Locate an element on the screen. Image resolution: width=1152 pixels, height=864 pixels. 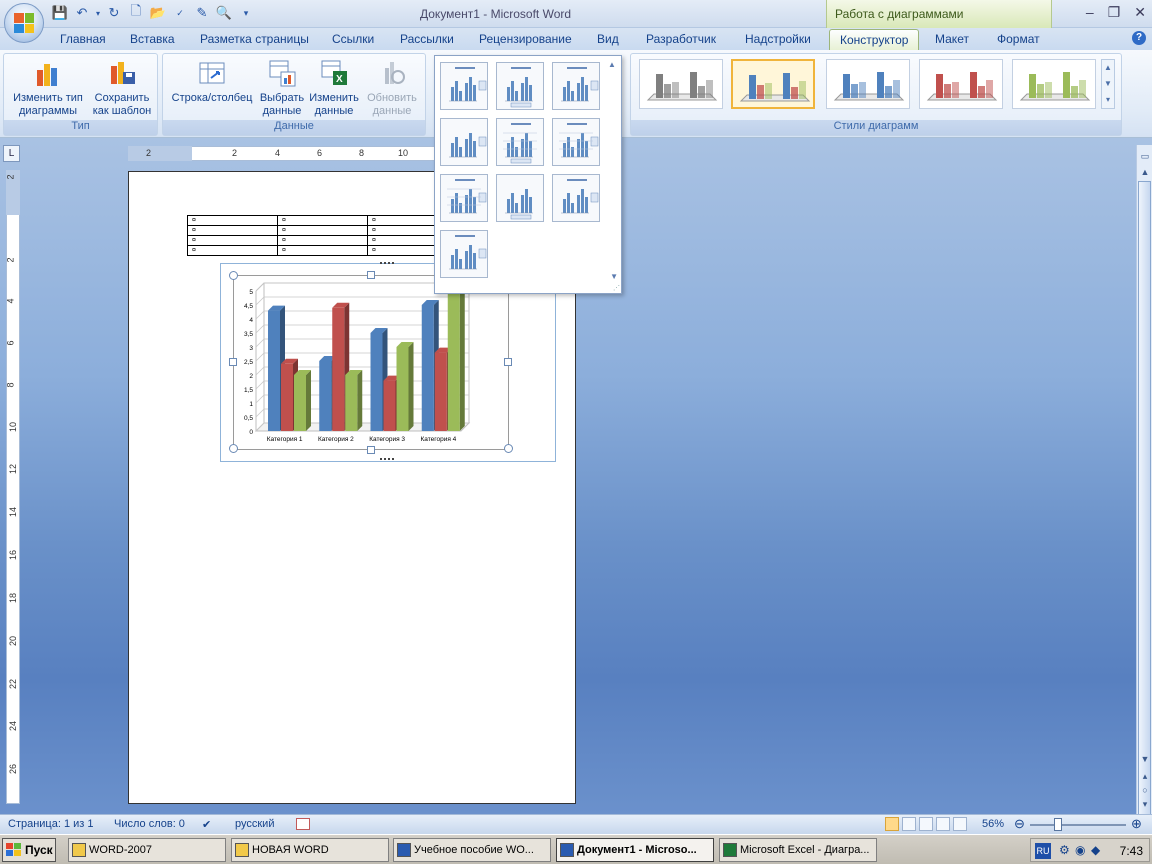
web-layout-button is located at coordinates (926, 824).